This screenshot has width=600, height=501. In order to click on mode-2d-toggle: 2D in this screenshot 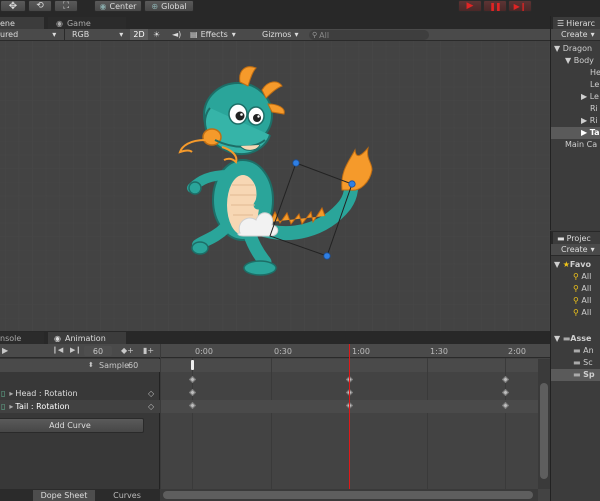, I will do `click(139, 34)`.